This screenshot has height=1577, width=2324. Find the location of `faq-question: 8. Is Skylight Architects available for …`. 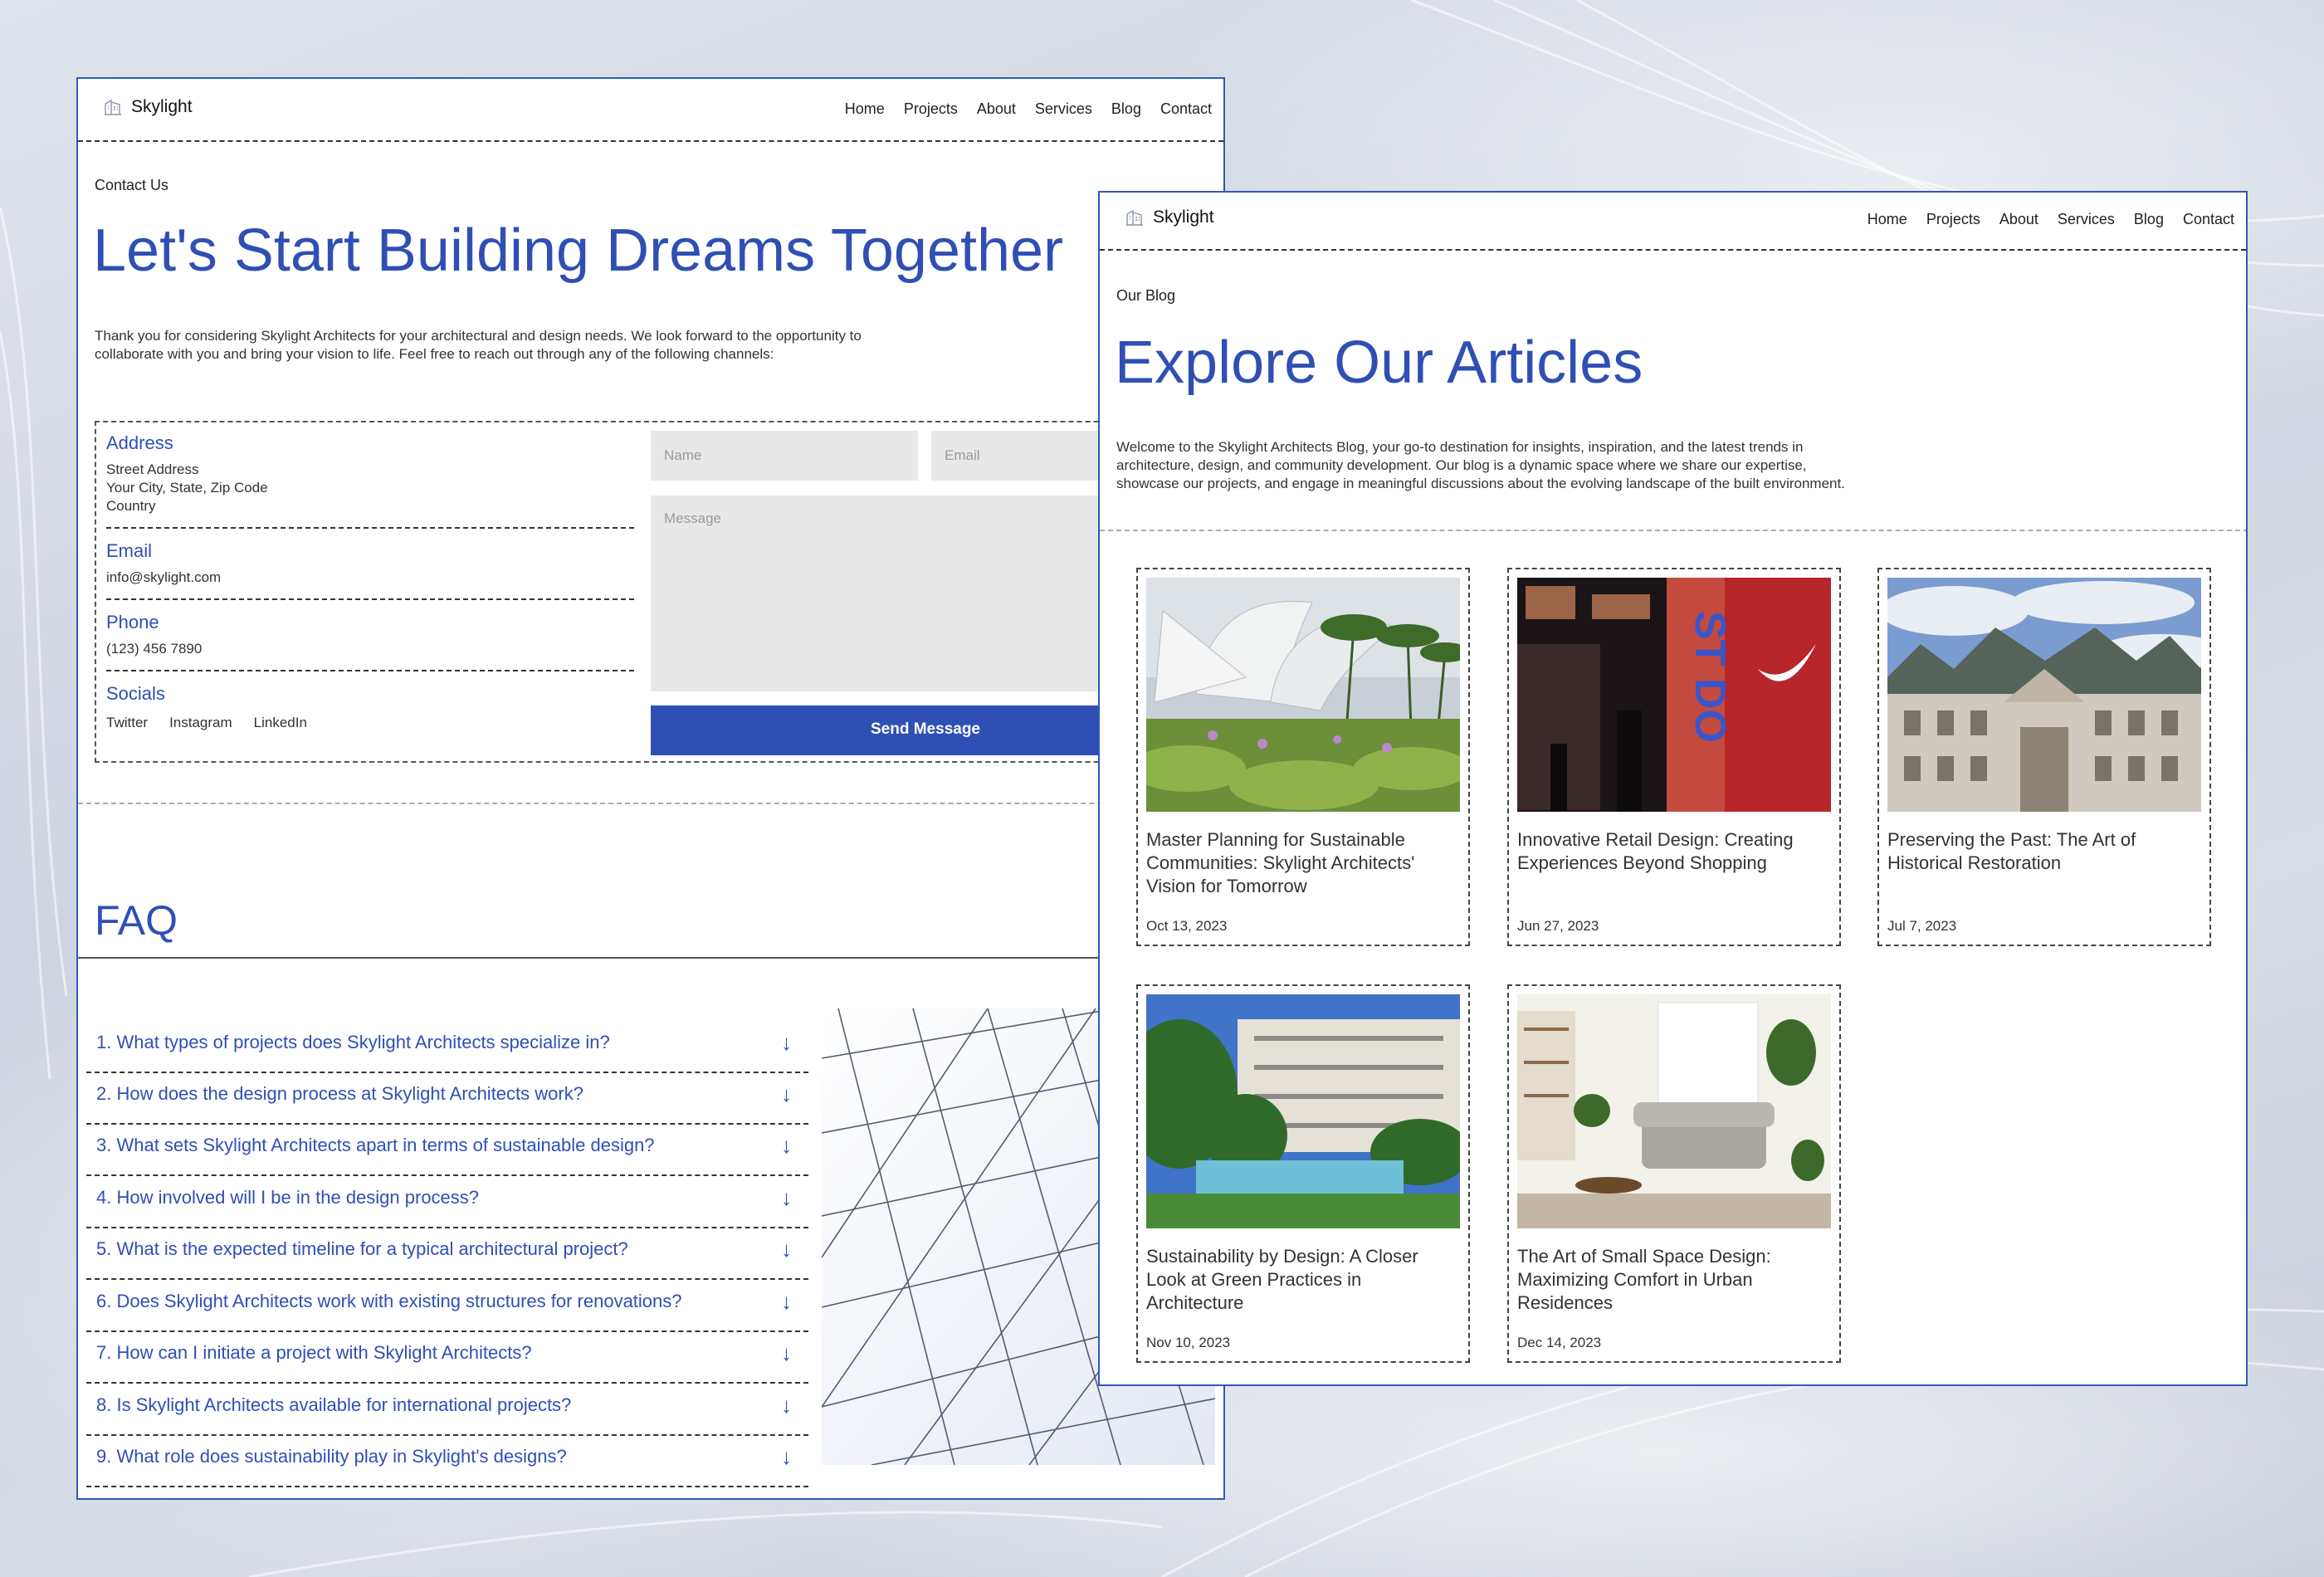

faq-question: 8. Is Skylight Architects available for … is located at coordinates (334, 1404).